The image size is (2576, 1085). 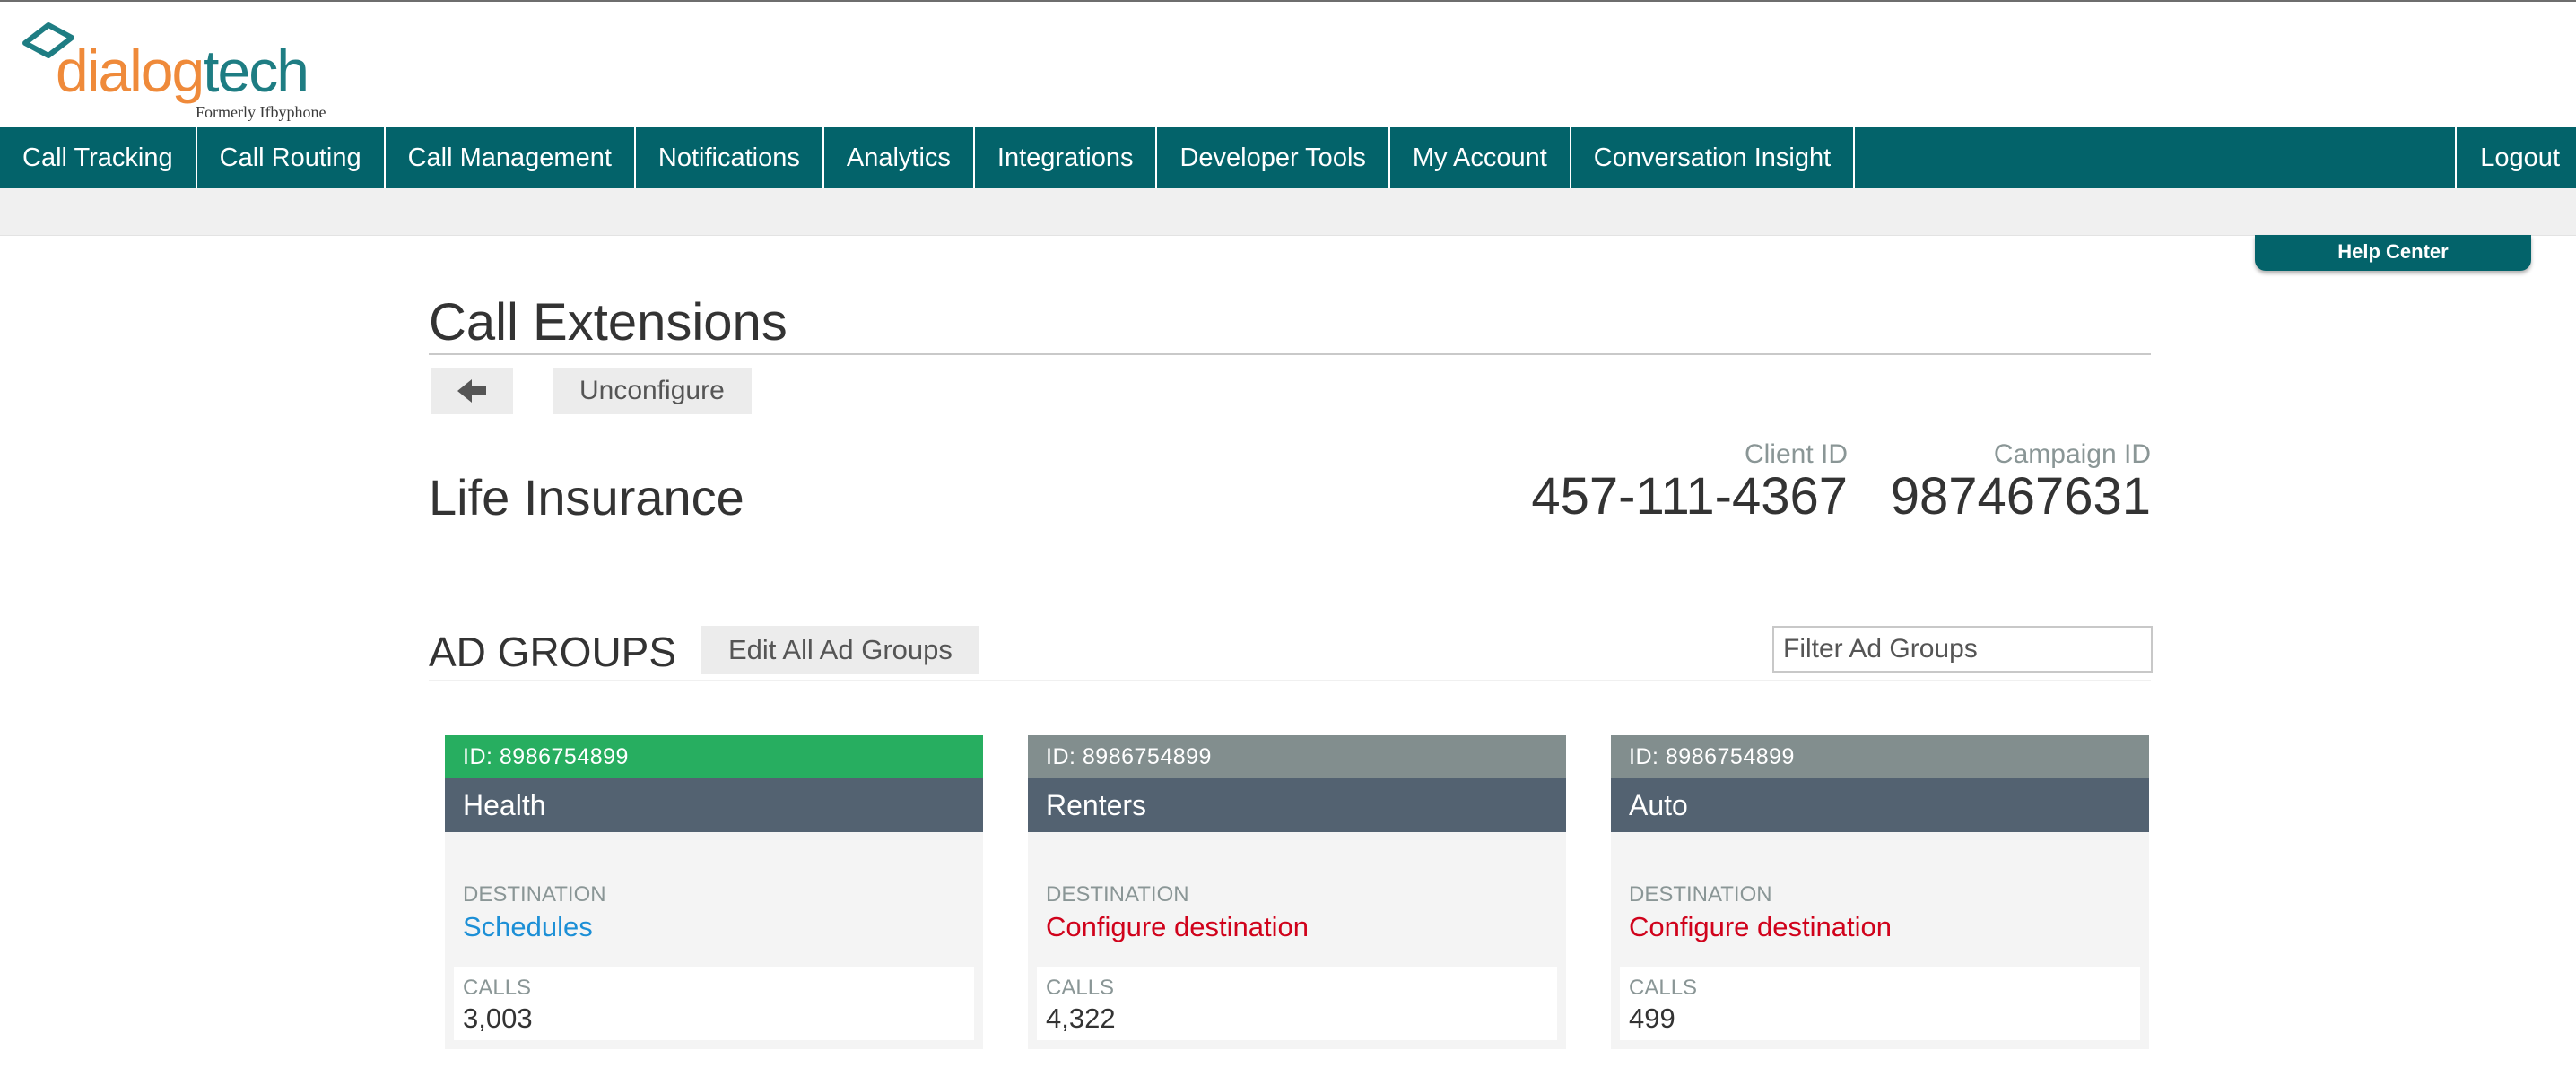 I want to click on campaign-id-block: Campaign ID 987467631, so click(x=2021, y=482).